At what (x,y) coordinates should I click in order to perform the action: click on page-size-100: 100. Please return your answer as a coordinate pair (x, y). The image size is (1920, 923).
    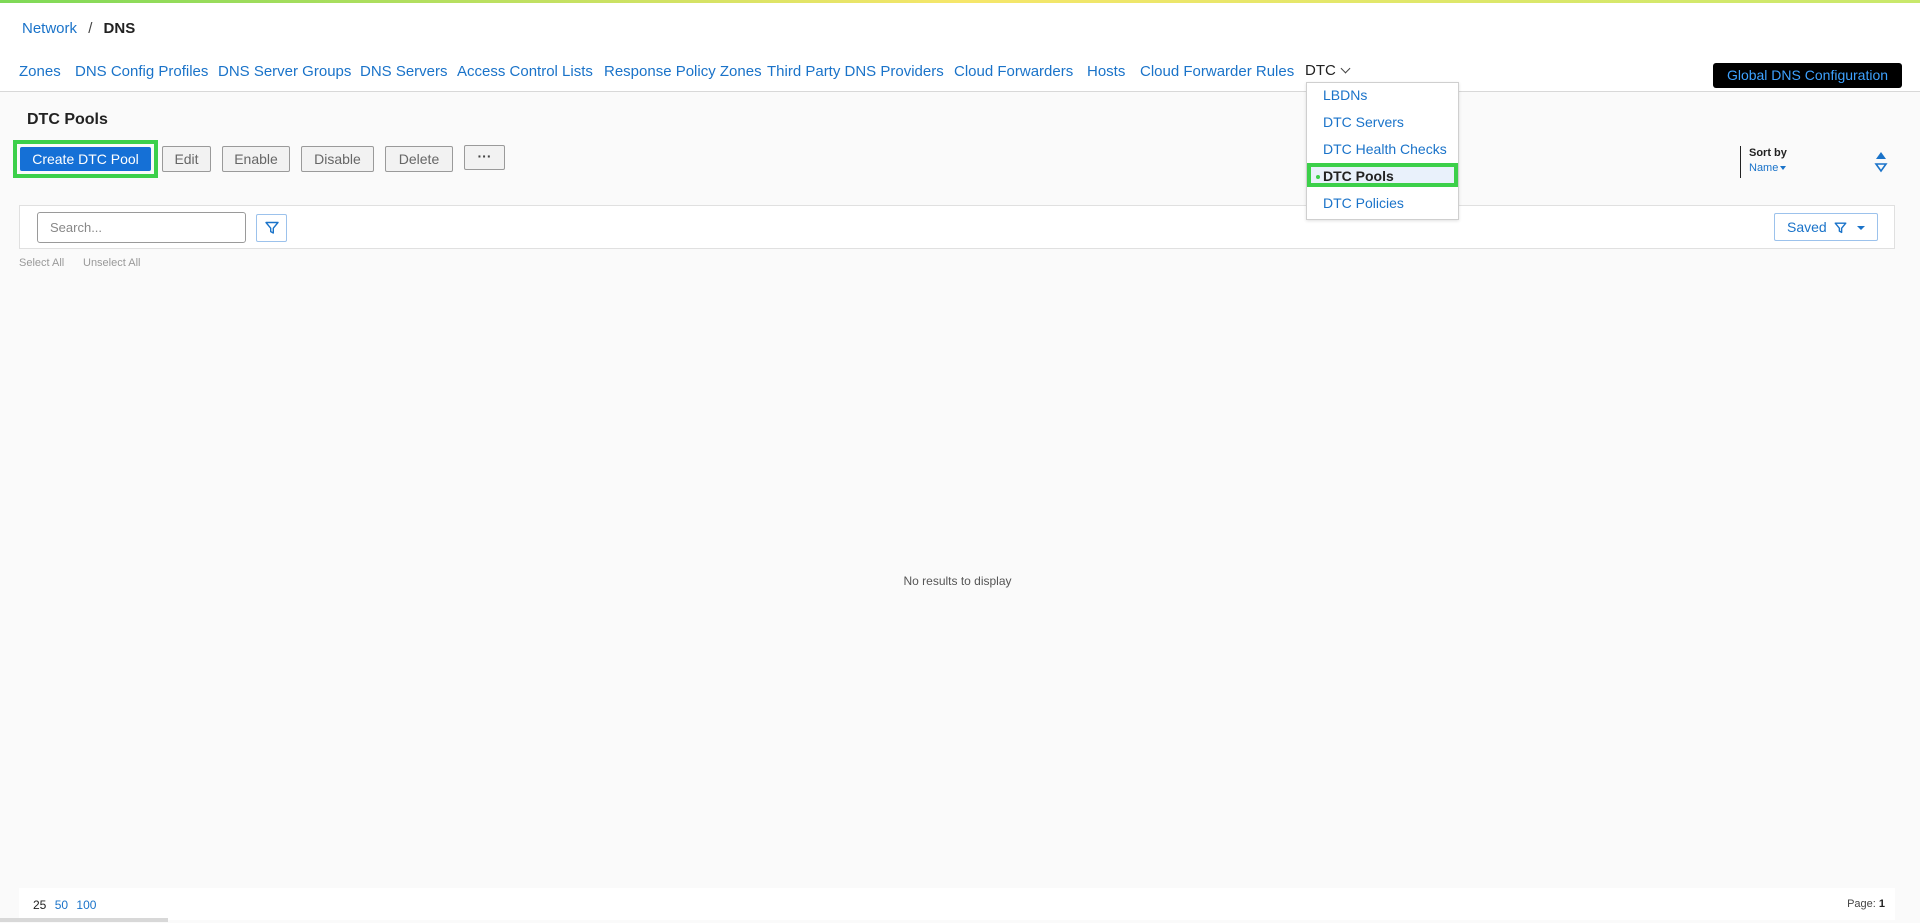
    Looking at the image, I should click on (86, 905).